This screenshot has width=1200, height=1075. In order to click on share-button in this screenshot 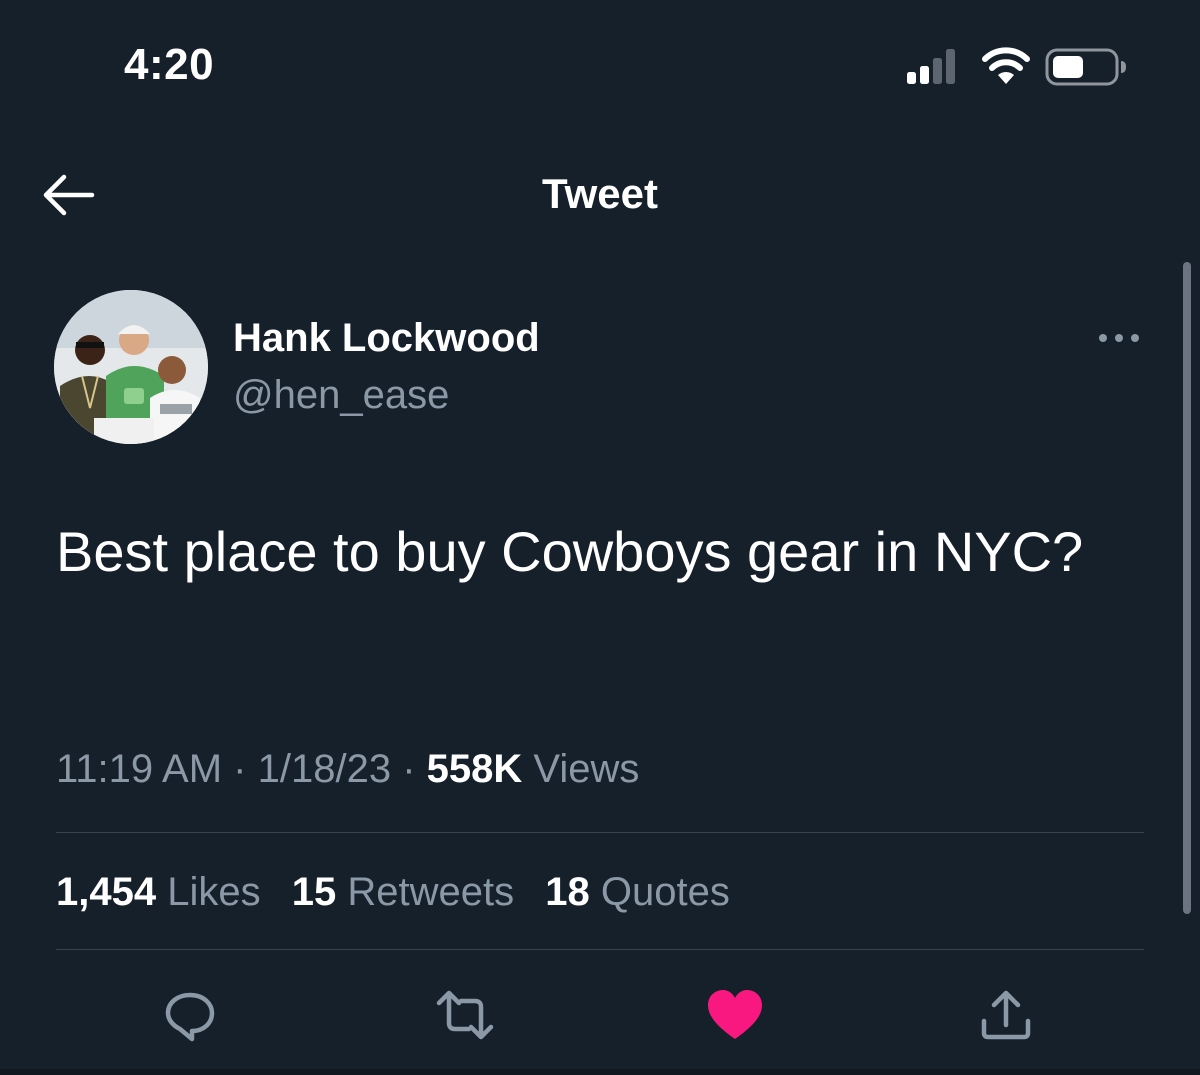, I will do `click(1006, 1015)`.